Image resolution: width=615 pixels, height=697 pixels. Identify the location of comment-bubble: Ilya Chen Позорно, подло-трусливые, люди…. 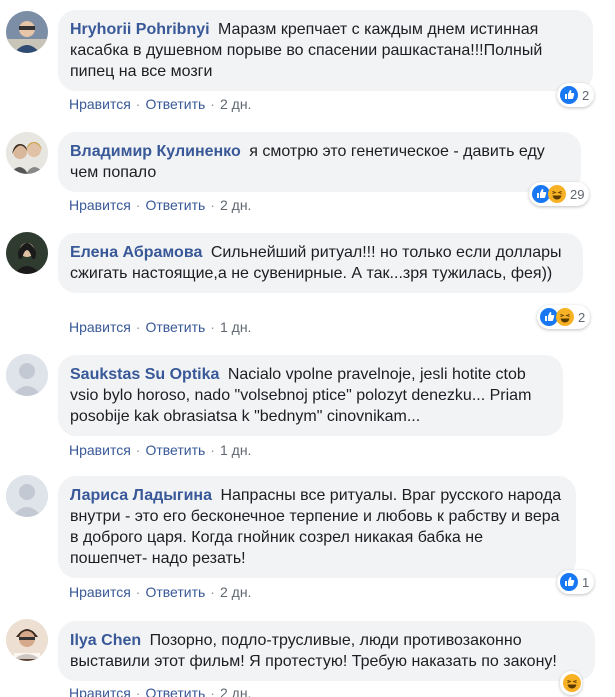
(326, 651).